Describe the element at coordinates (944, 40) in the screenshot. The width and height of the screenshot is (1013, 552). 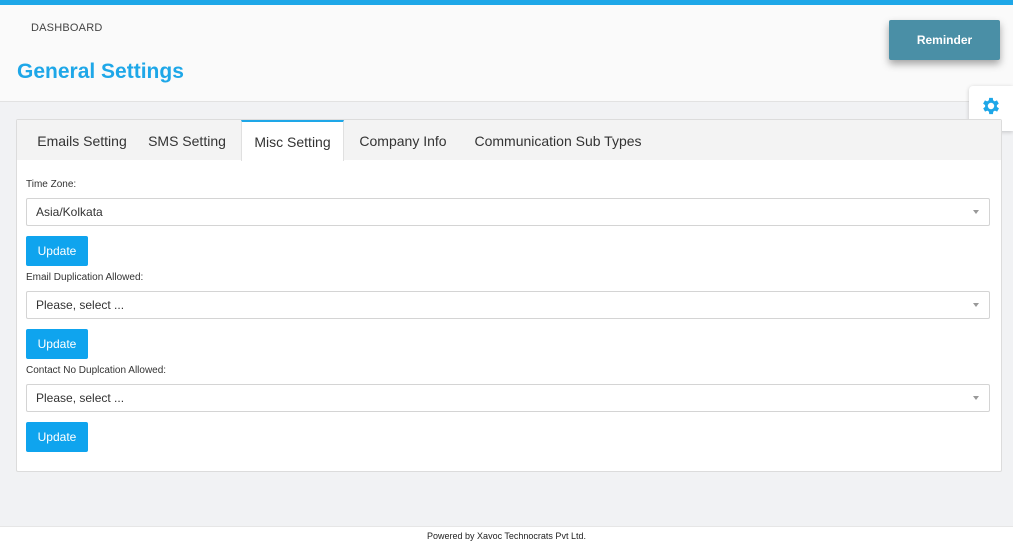
I see `reminder-button: Reminder` at that location.